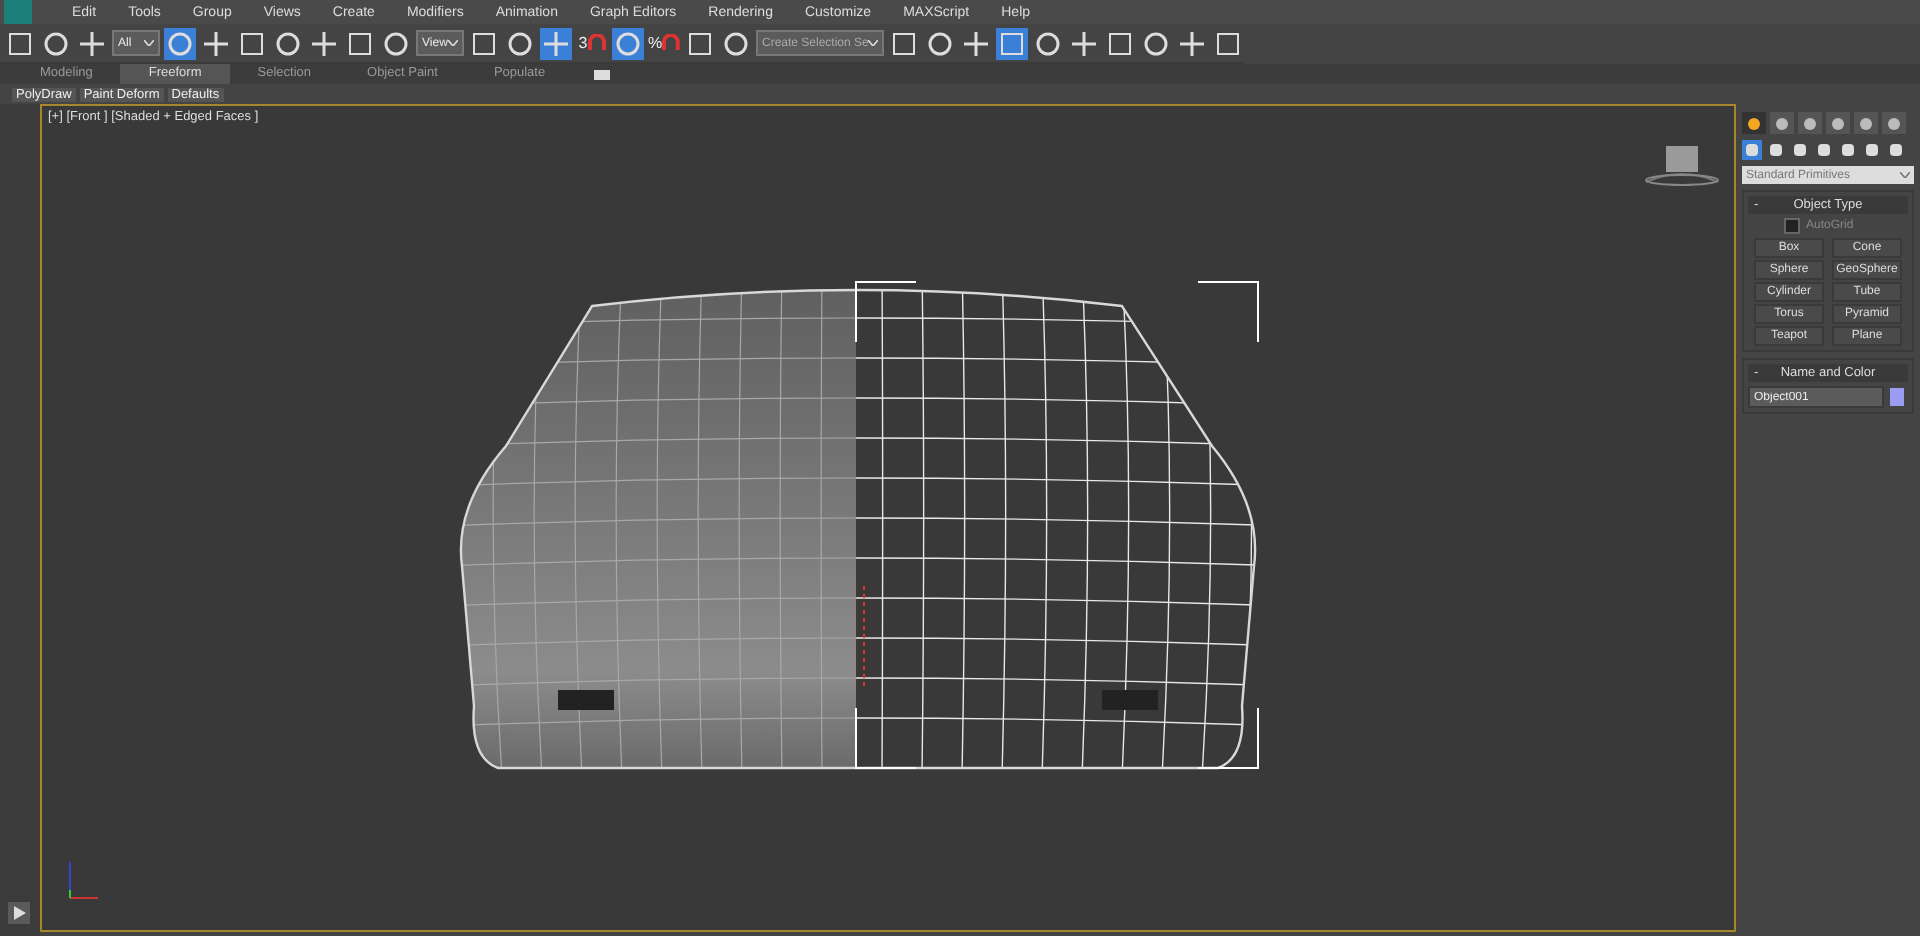  What do you see at coordinates (19, 913) in the screenshot?
I see `play-button` at bounding box center [19, 913].